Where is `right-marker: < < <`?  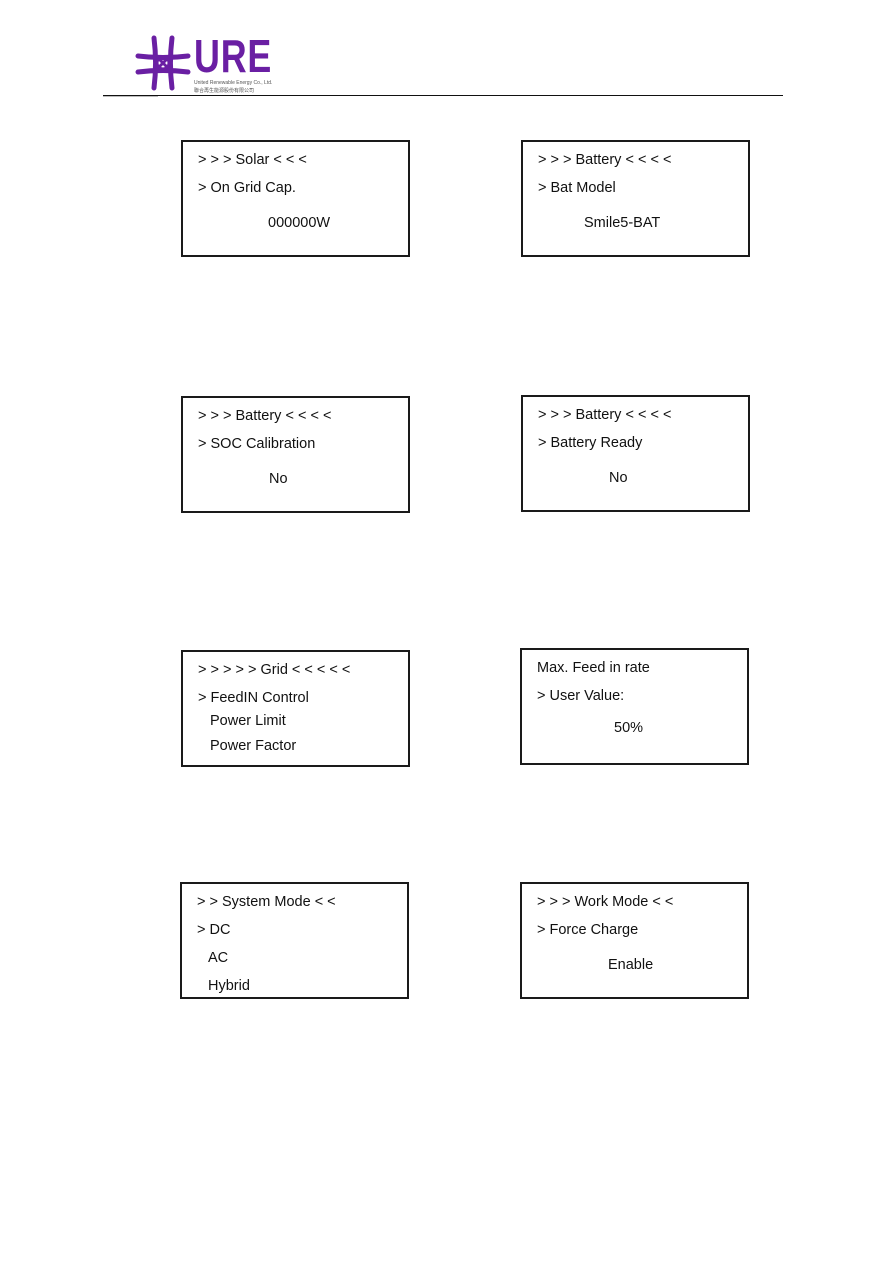
right-marker: < < < is located at coordinates (290, 160).